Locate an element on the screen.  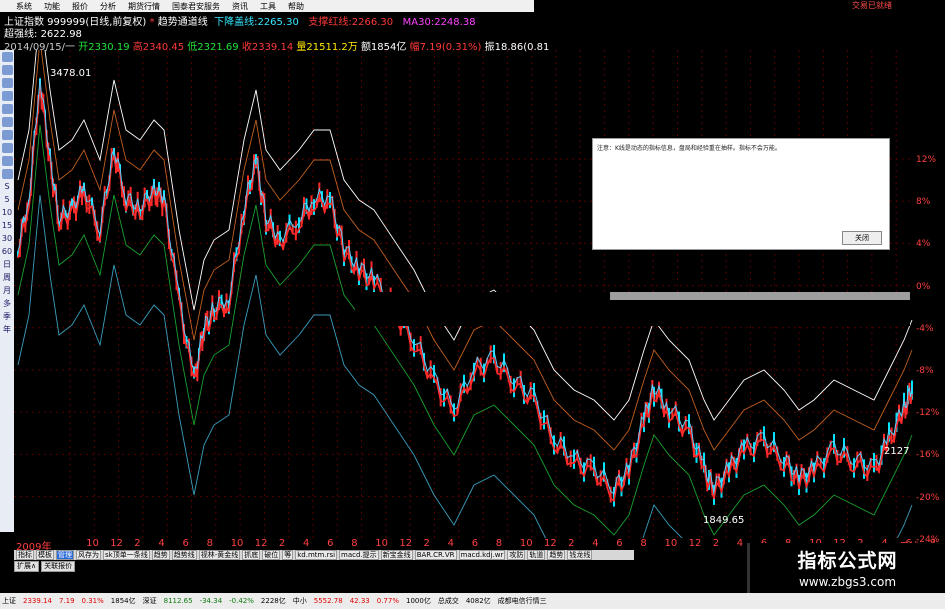
sz-value: 8112.65 is located at coordinates (178, 601).